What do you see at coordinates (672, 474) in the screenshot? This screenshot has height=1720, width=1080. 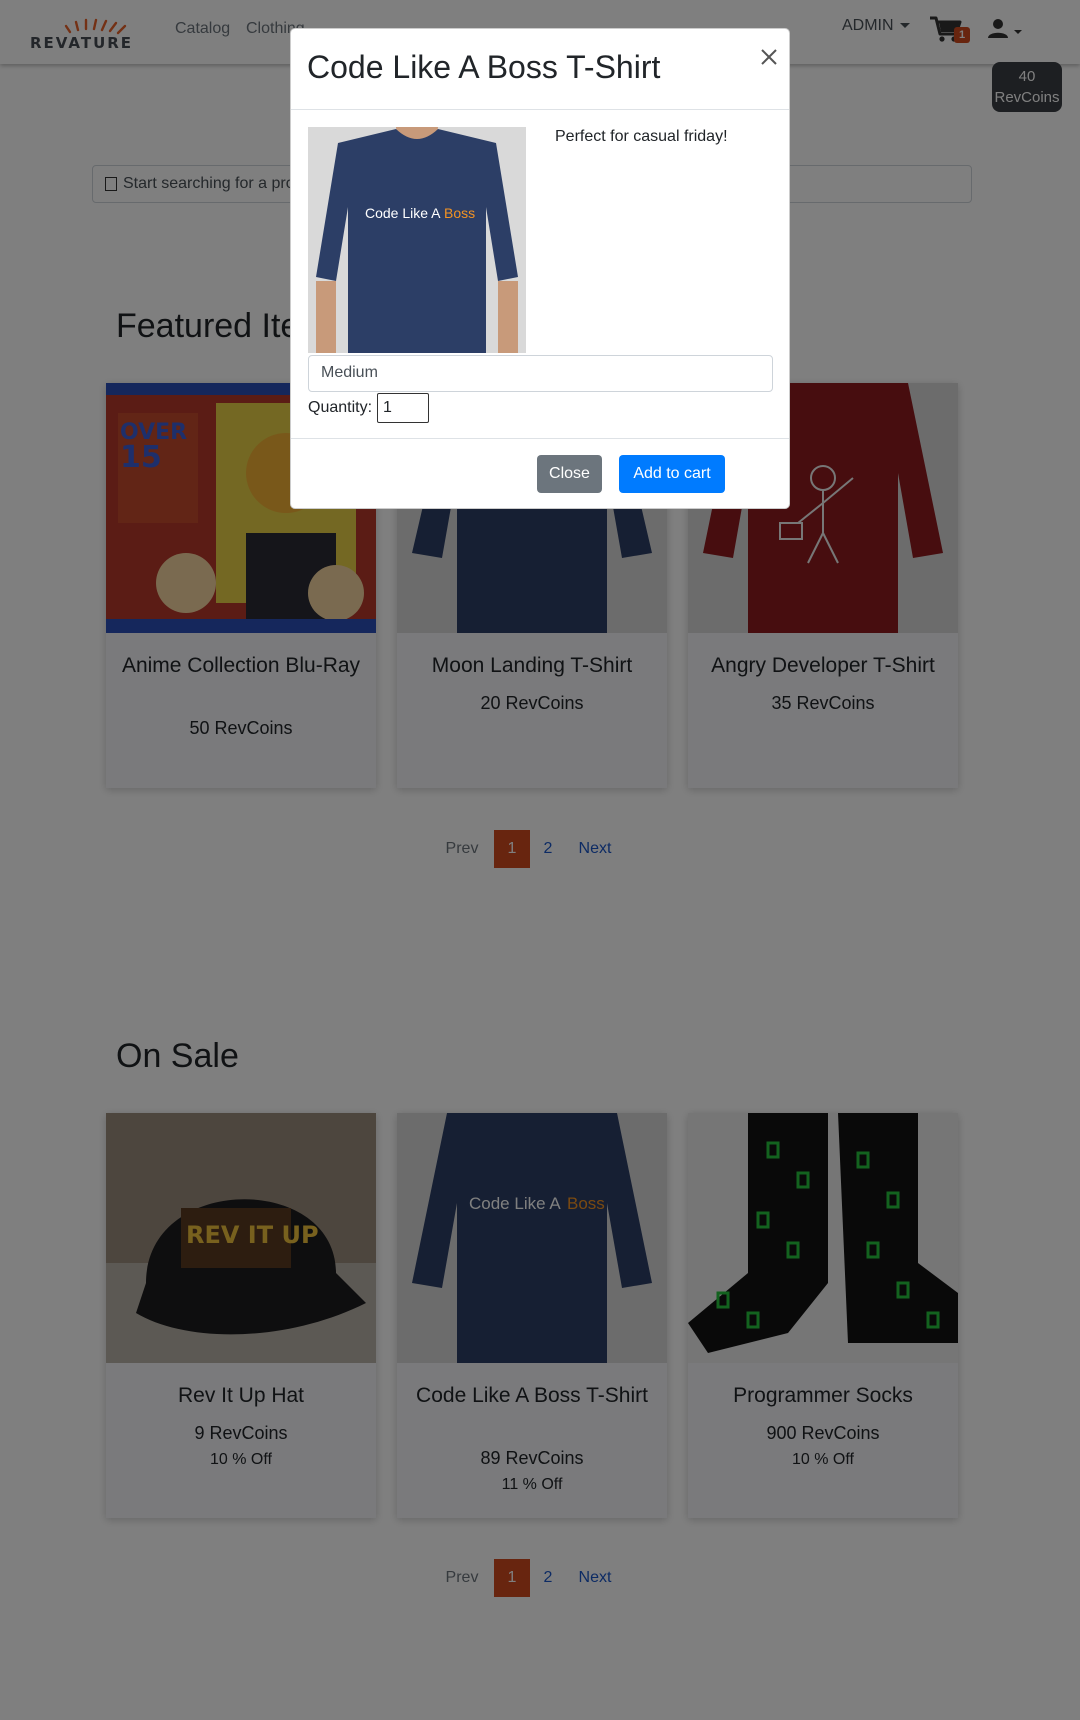 I see `add-to-cart-button: Add to cart` at bounding box center [672, 474].